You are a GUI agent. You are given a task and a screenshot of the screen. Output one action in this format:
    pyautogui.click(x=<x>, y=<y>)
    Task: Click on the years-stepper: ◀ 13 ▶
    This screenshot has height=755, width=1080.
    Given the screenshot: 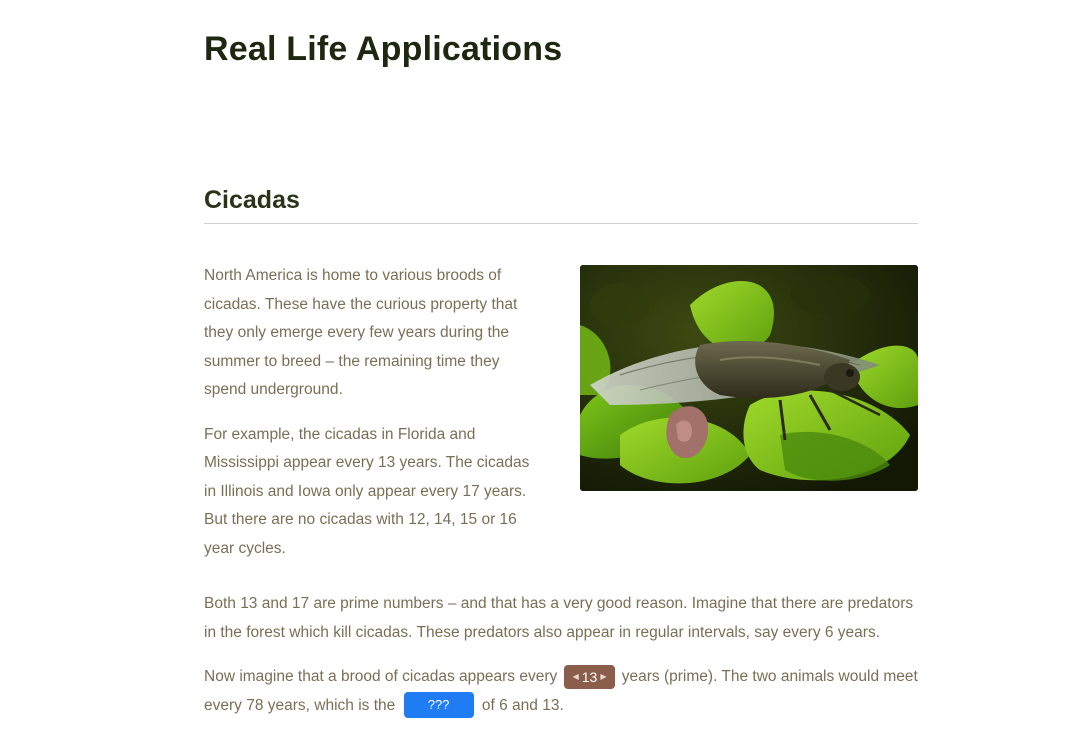 What is the action you would take?
    pyautogui.click(x=589, y=676)
    